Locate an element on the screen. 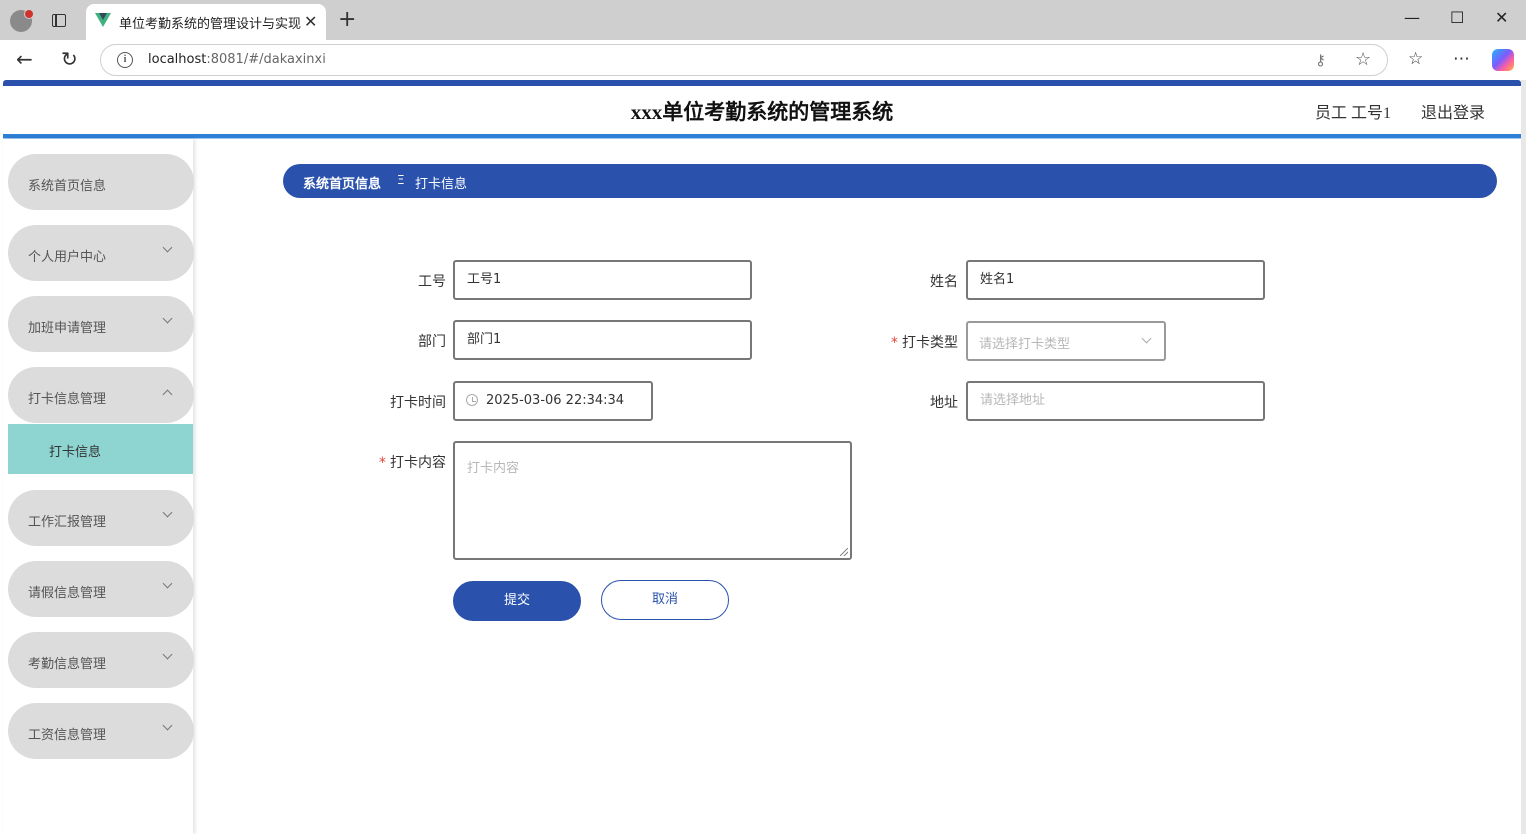  current-user: 员工 工号1 is located at coordinates (1353, 113).